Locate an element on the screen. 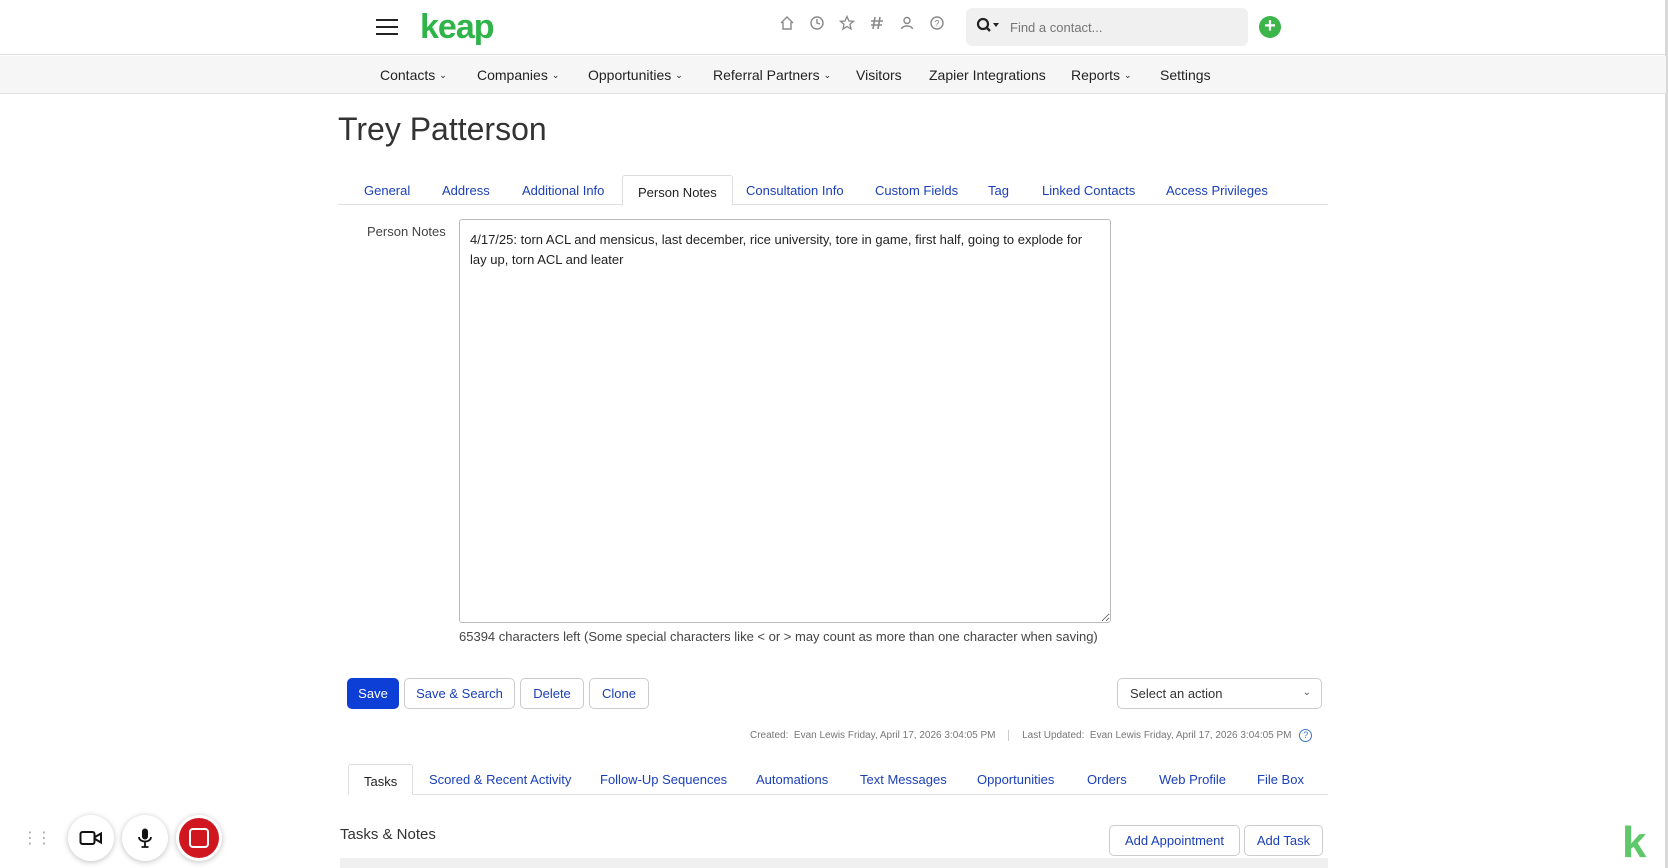 This screenshot has width=1668, height=868. recorder-toolbar: ⋮⋮ is located at coordinates (122, 838).